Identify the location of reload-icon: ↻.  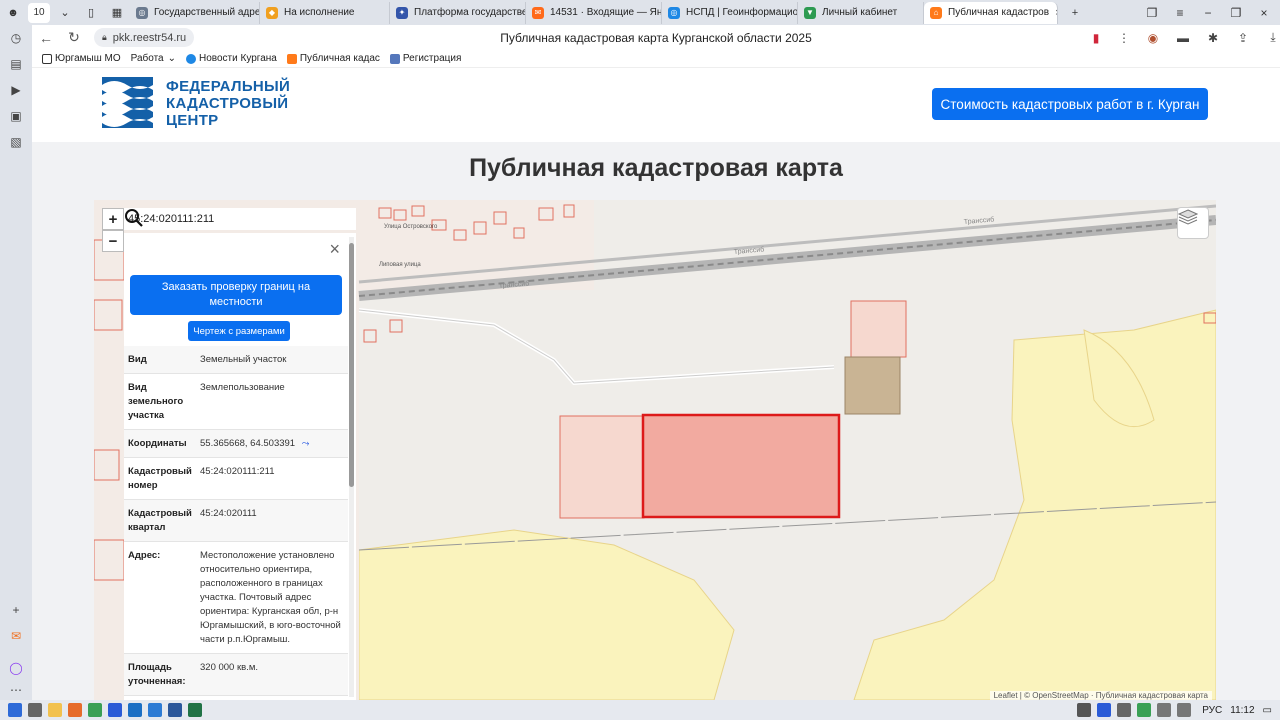
(74, 37).